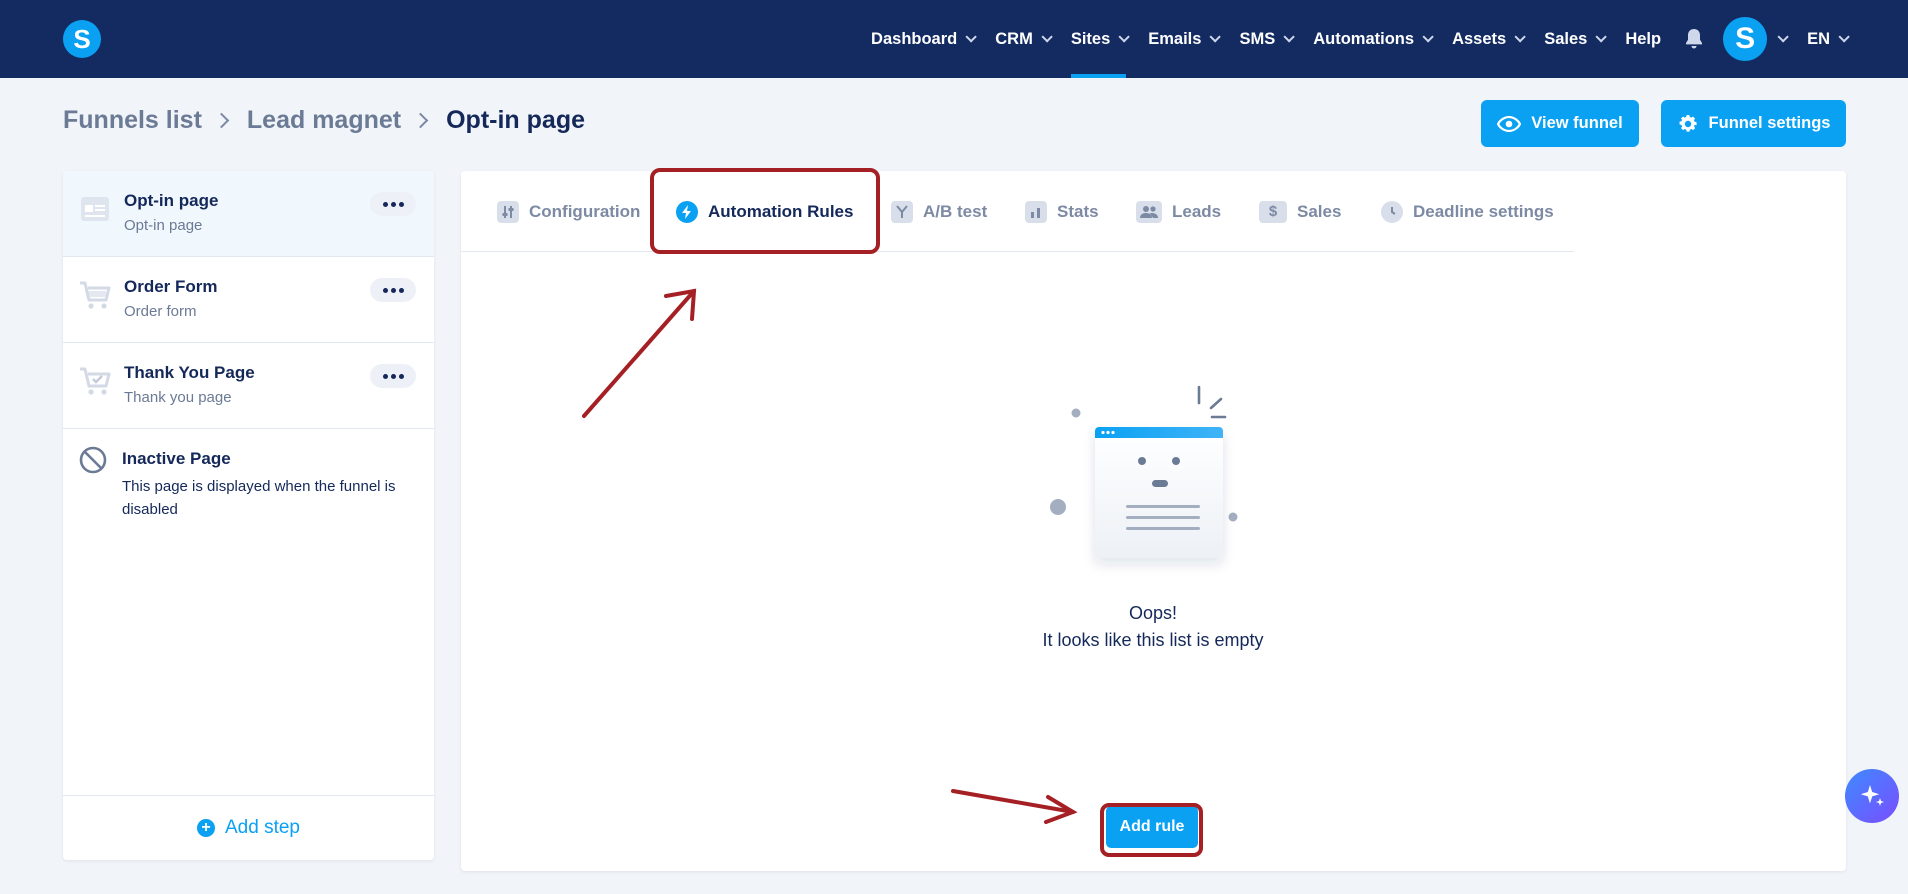 The width and height of the screenshot is (1908, 894). I want to click on block-icon, so click(93, 462).